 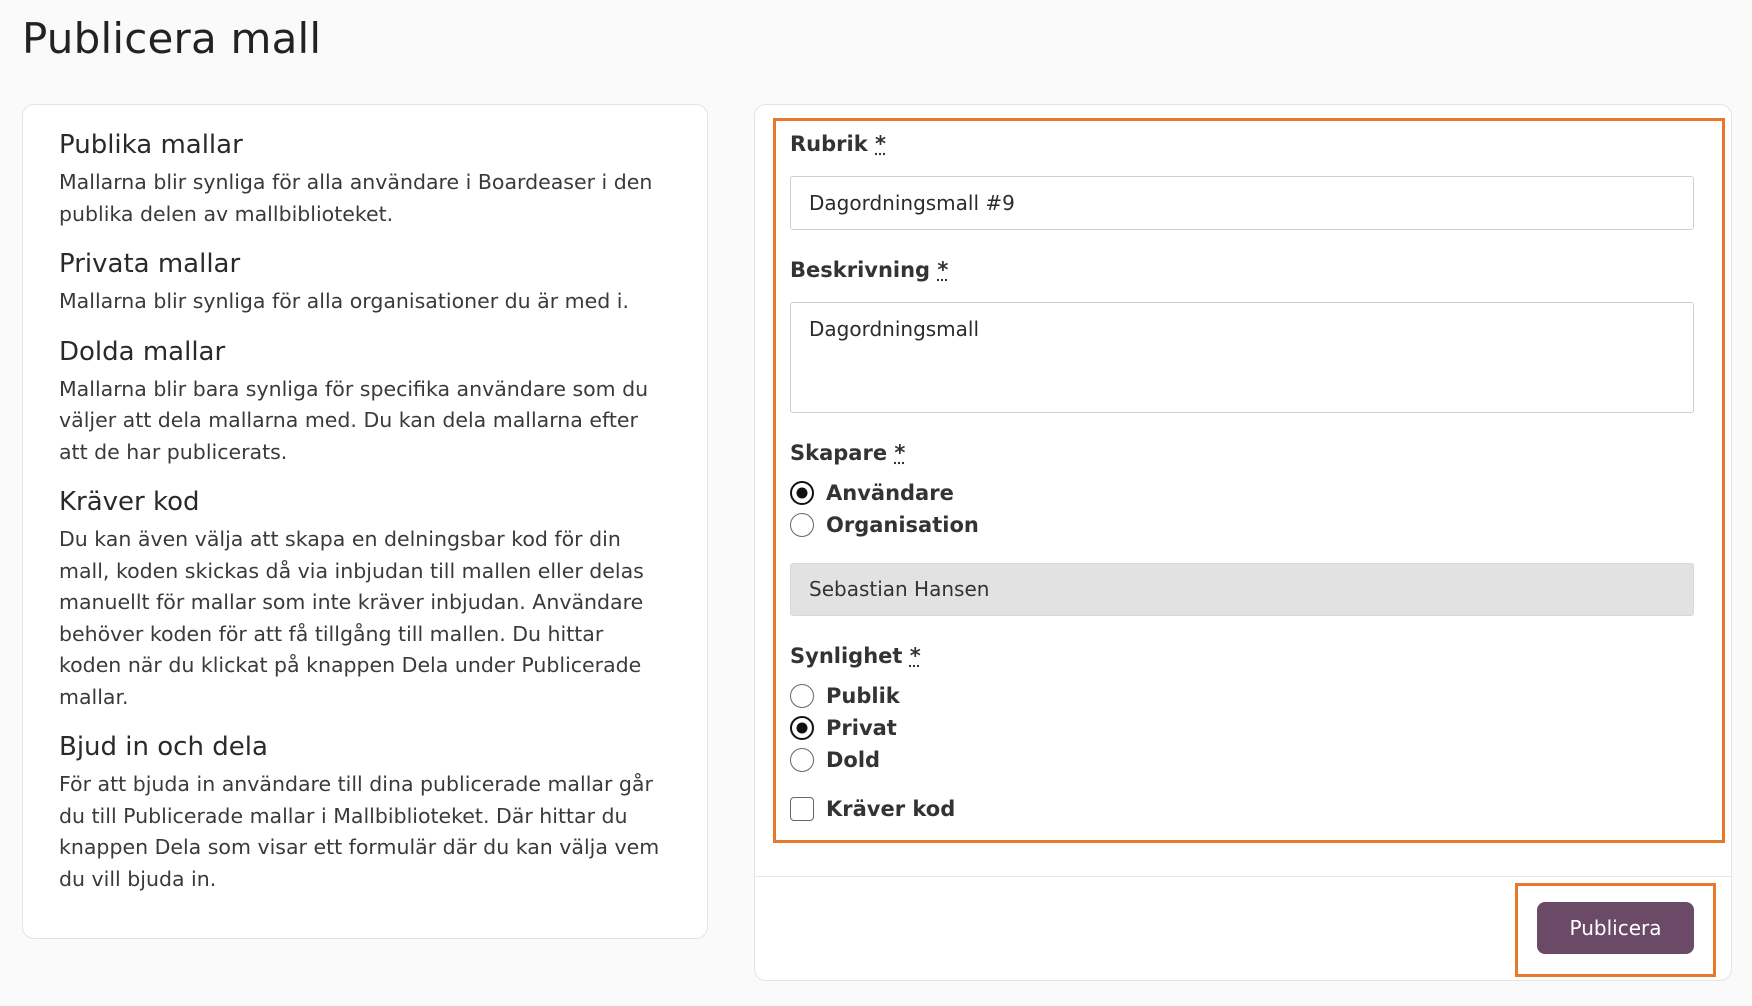 What do you see at coordinates (142, 351) in the screenshot?
I see `info-heading: Dolda mallar` at bounding box center [142, 351].